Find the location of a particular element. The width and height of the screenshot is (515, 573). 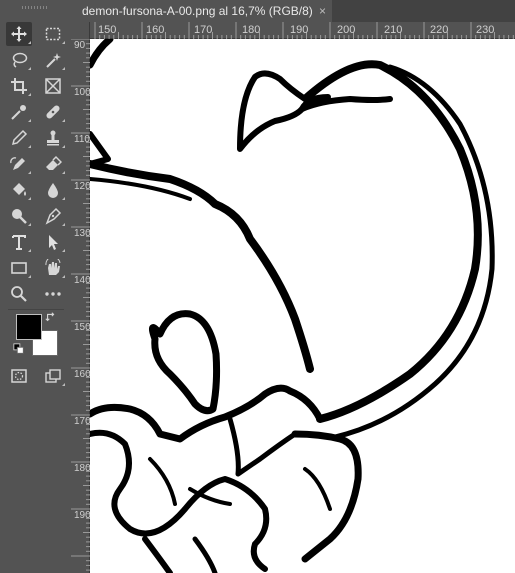

move-tool is located at coordinates (19, 34).